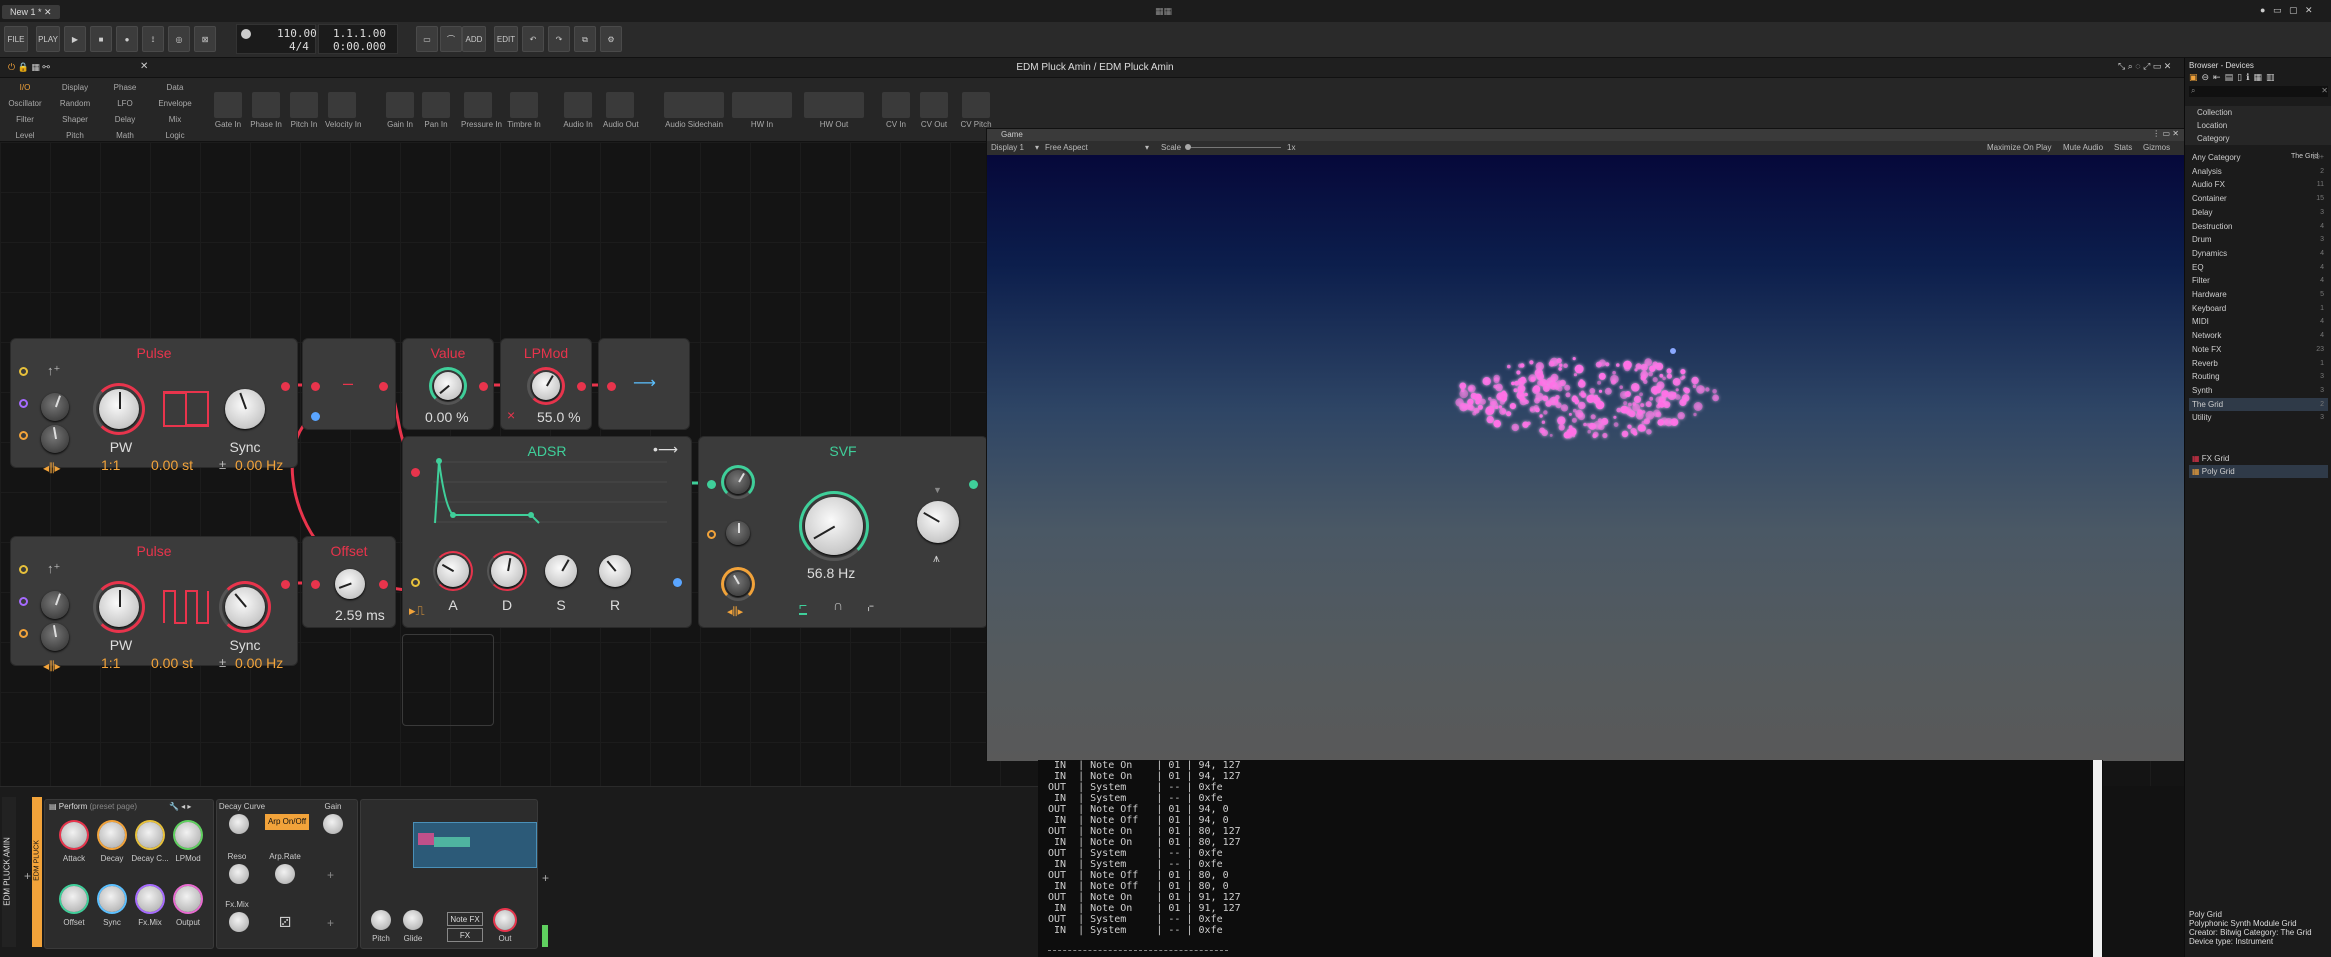  Describe the element at coordinates (1188, 147) in the screenshot. I see `scale-slider-thumb` at that location.